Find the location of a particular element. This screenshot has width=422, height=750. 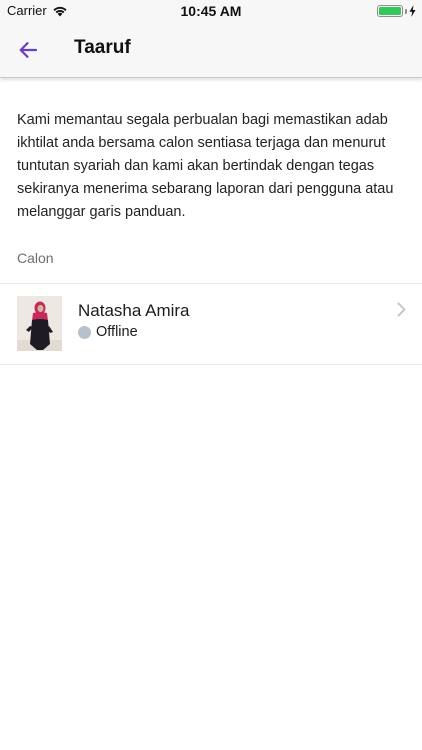

clock: 10:45 AM is located at coordinates (211, 11).